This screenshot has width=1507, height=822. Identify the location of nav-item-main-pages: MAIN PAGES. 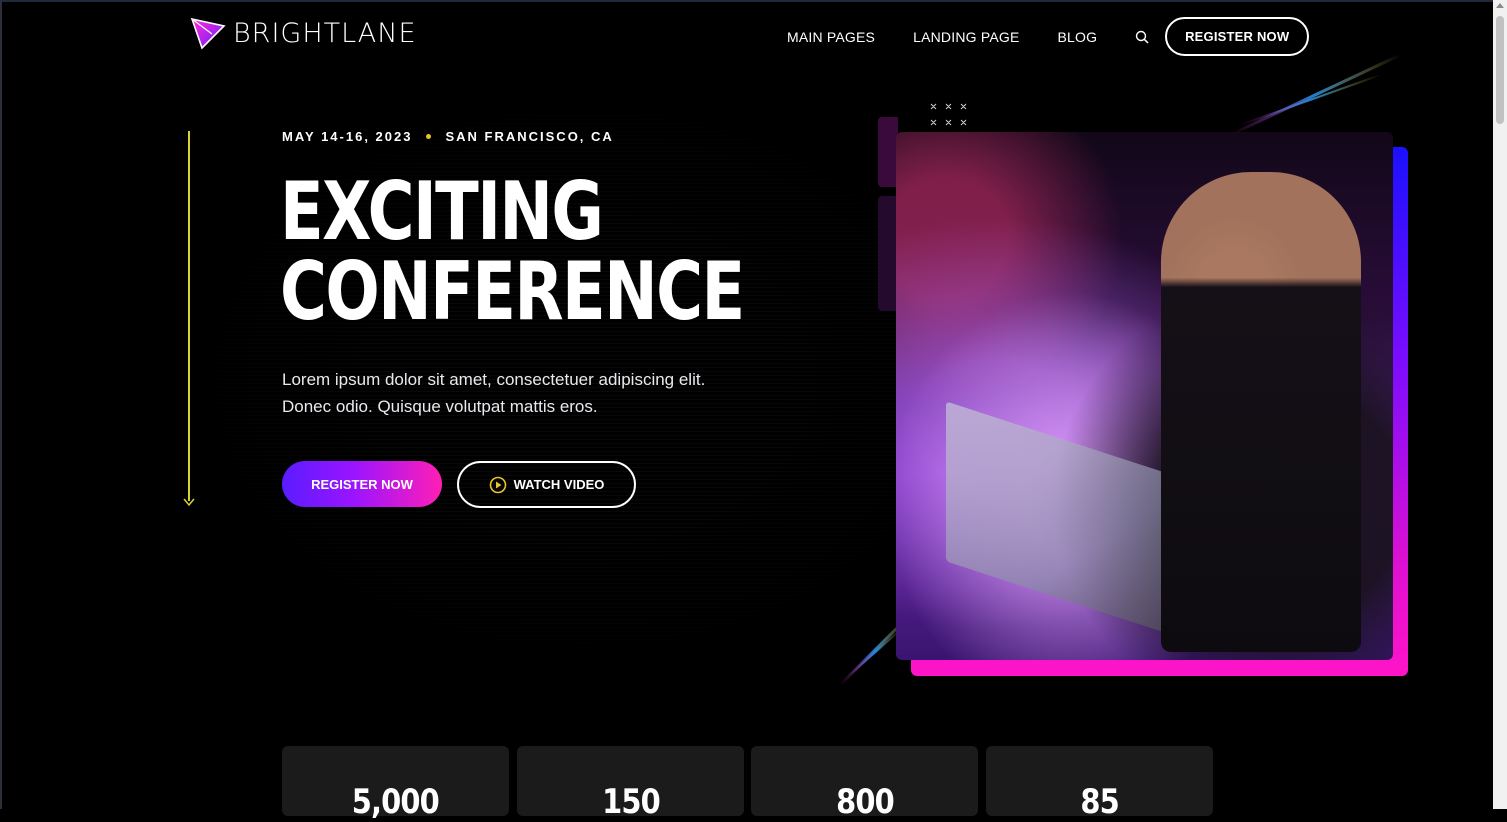
(831, 37).